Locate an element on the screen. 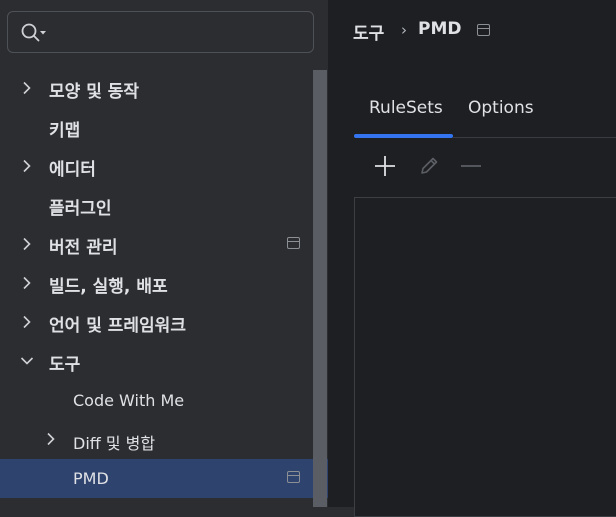 Image resolution: width=616 pixels, height=517 pixels. minus-icon is located at coordinates (471, 166).